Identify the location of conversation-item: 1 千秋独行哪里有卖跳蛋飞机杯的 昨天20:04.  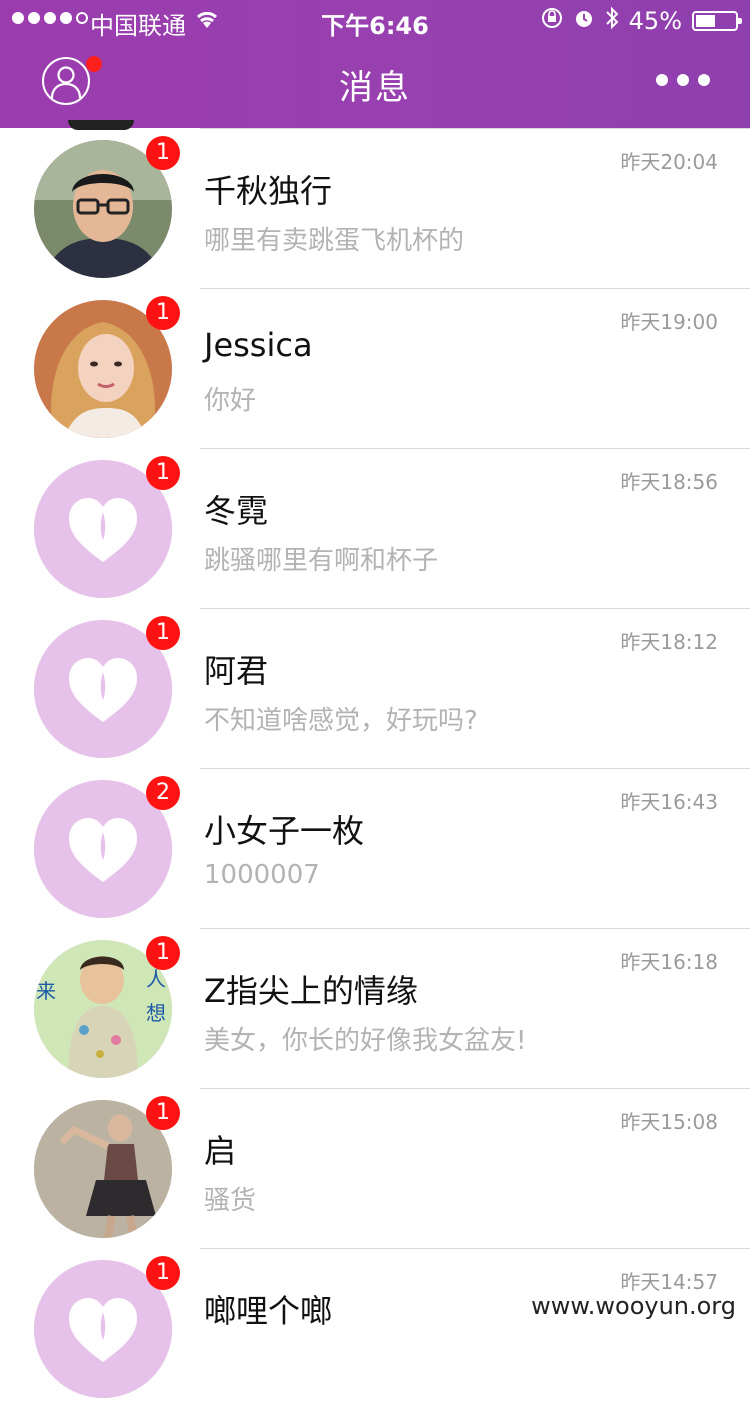
(375, 208).